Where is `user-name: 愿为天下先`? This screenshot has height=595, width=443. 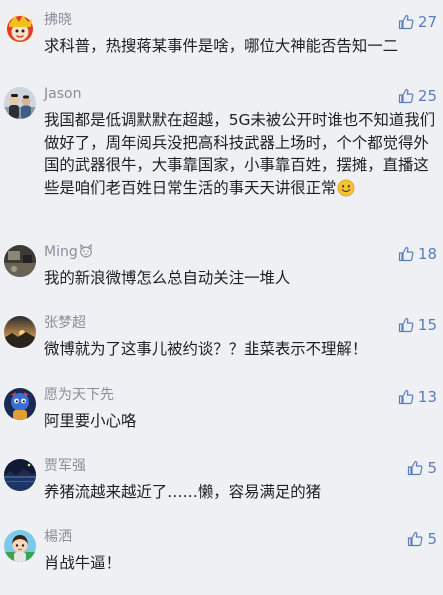 user-name: 愿为天下先 is located at coordinates (79, 395).